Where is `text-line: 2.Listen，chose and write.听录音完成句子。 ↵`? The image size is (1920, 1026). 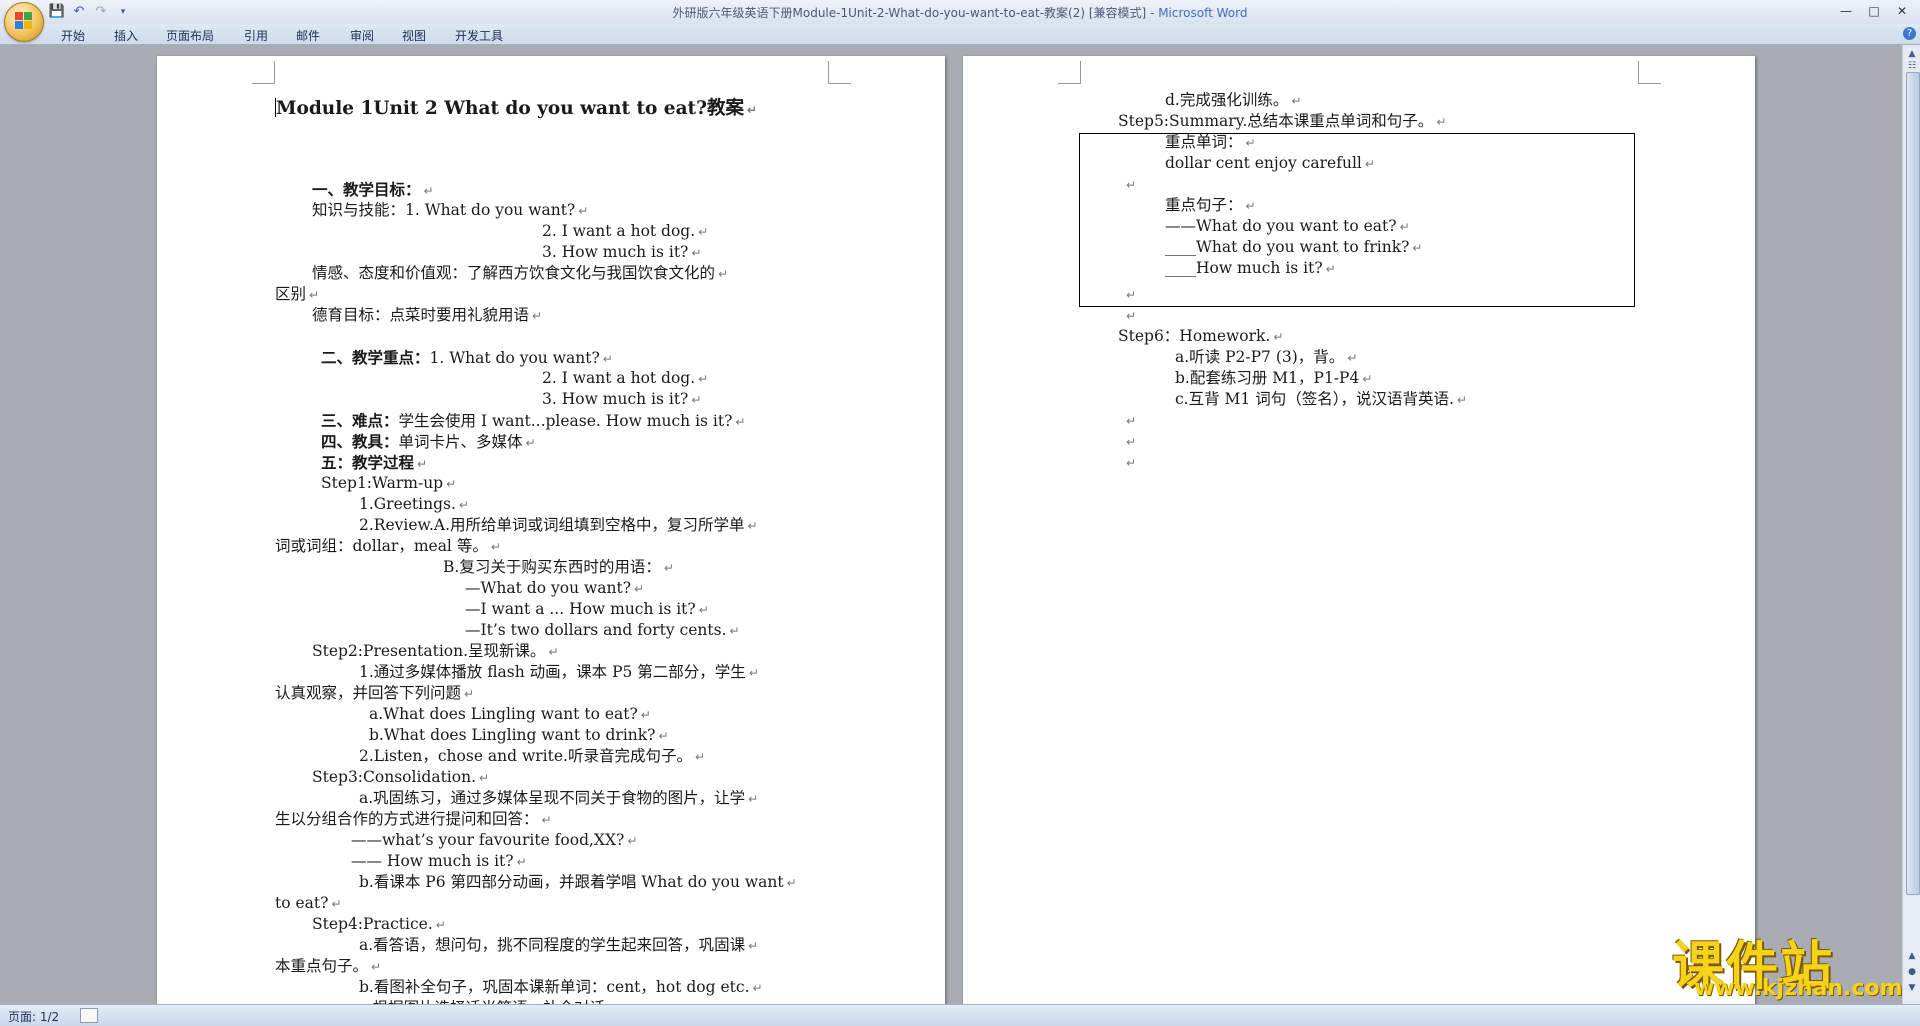
text-line: 2.Listen，chose and write.听录音完成句子。 ↵ is located at coordinates (532, 757).